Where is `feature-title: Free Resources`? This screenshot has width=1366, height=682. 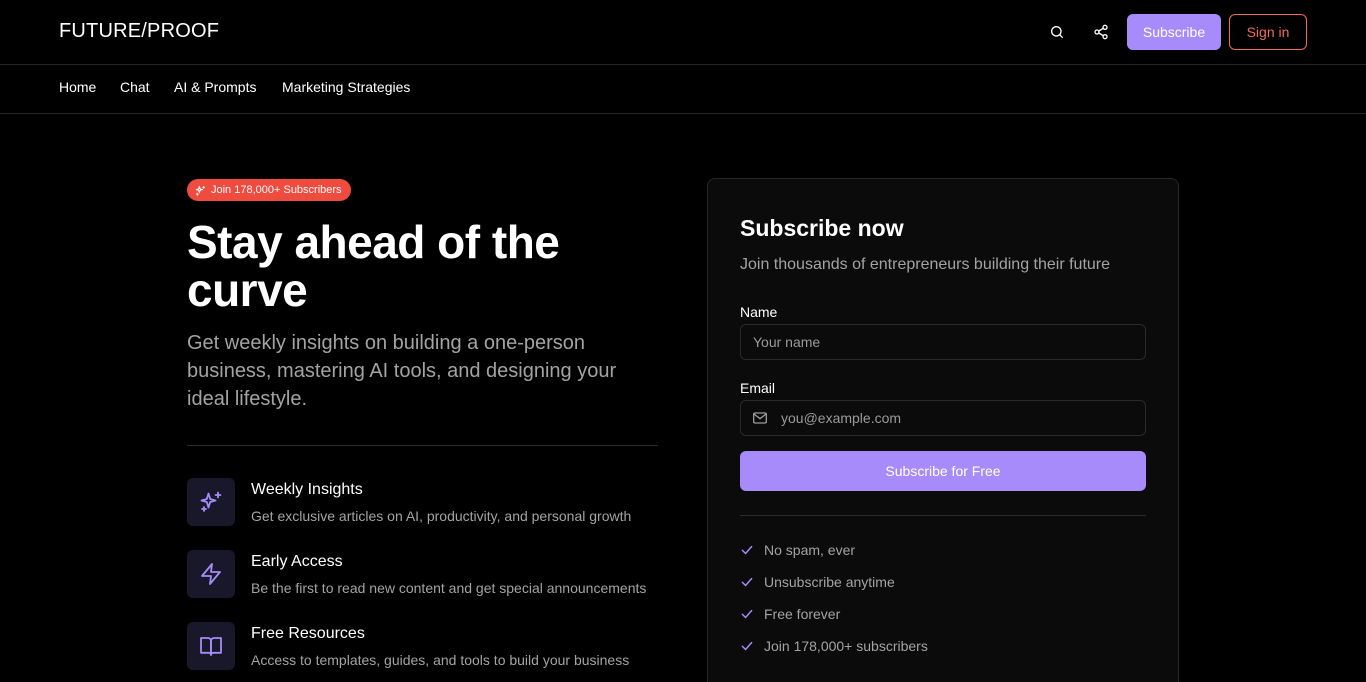 feature-title: Free Resources is located at coordinates (308, 633).